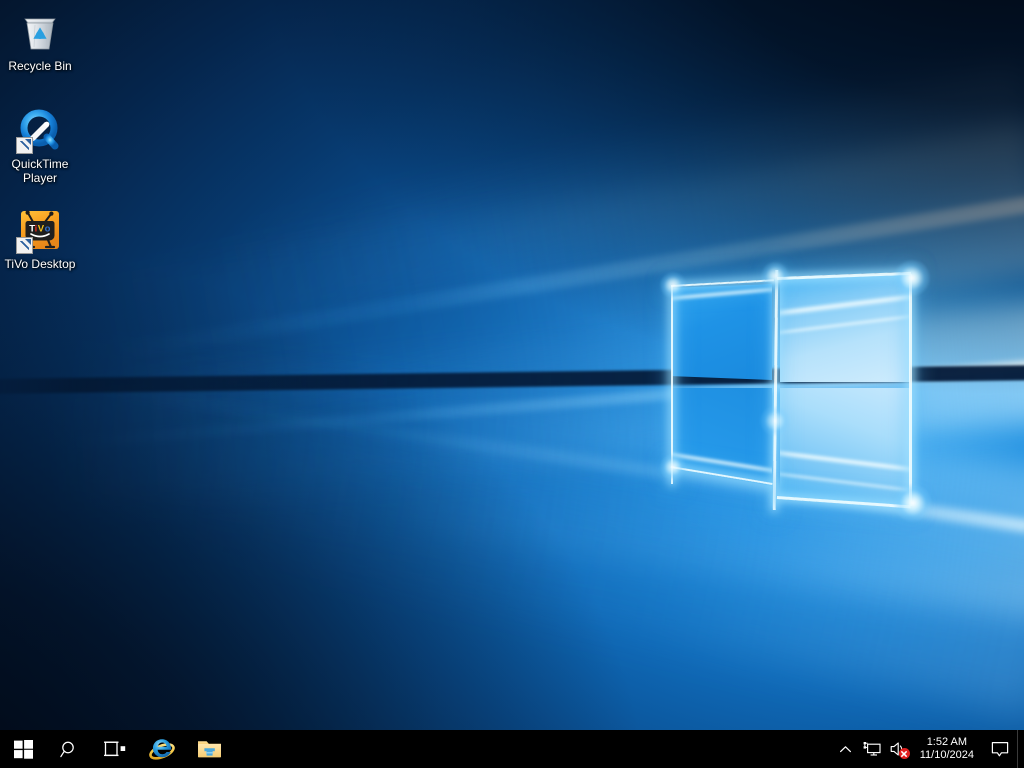 The height and width of the screenshot is (768, 1024). What do you see at coordinates (775, 276) in the screenshot?
I see `logo-sparkle-center-top` at bounding box center [775, 276].